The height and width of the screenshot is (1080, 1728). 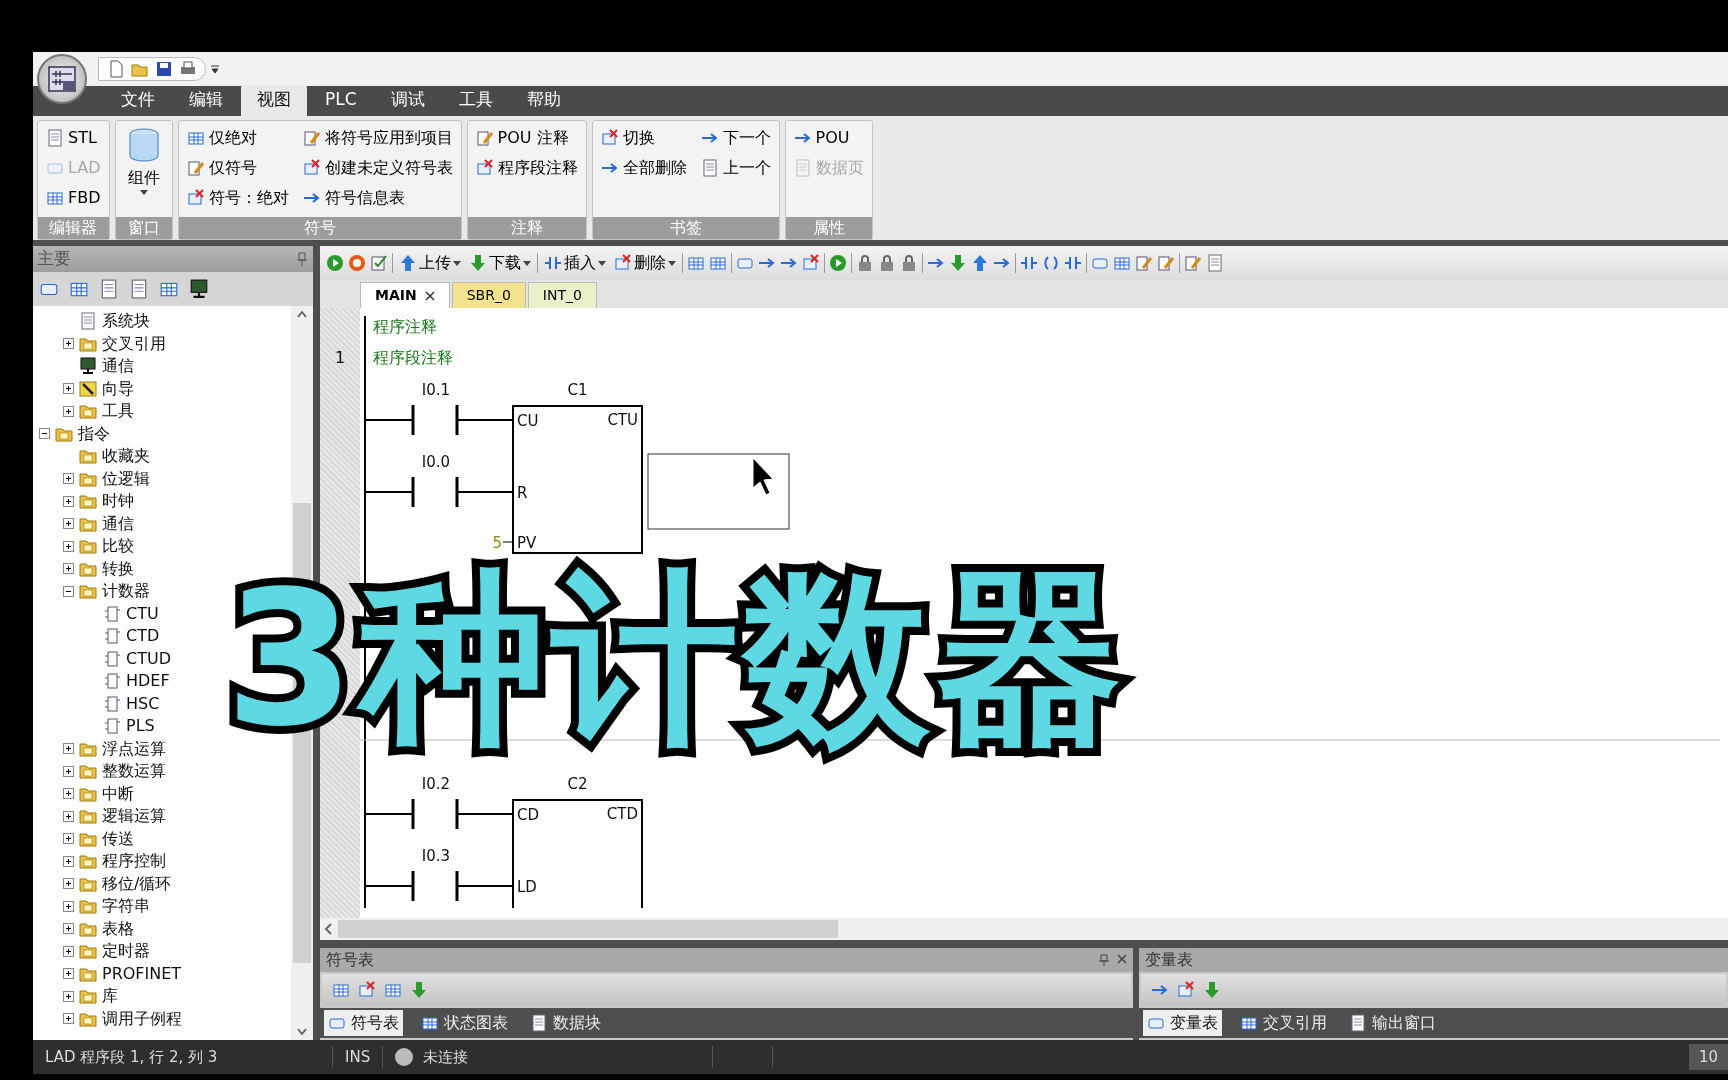 I want to click on menu-tab: 帮助, so click(x=543, y=100).